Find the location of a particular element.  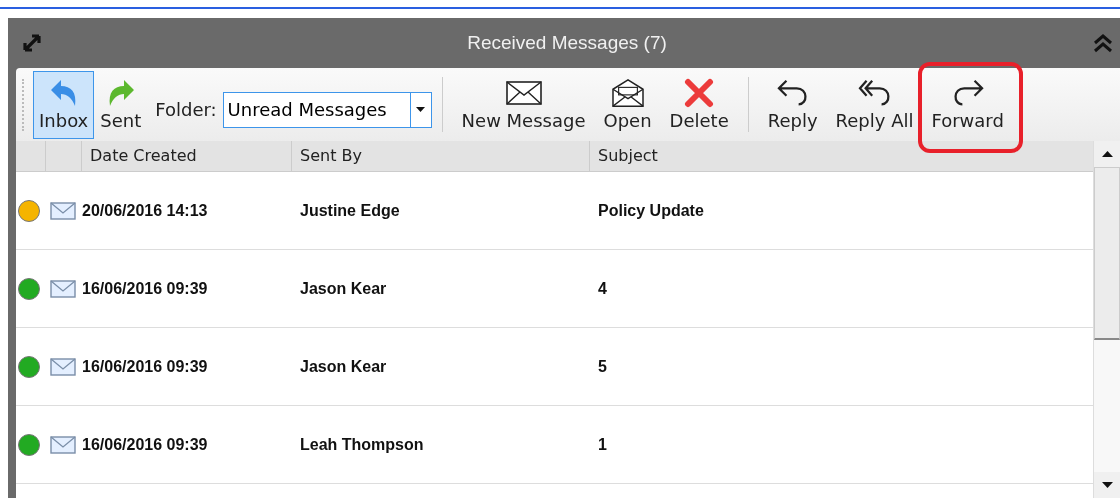

table-cell: 5 is located at coordinates (602, 366).